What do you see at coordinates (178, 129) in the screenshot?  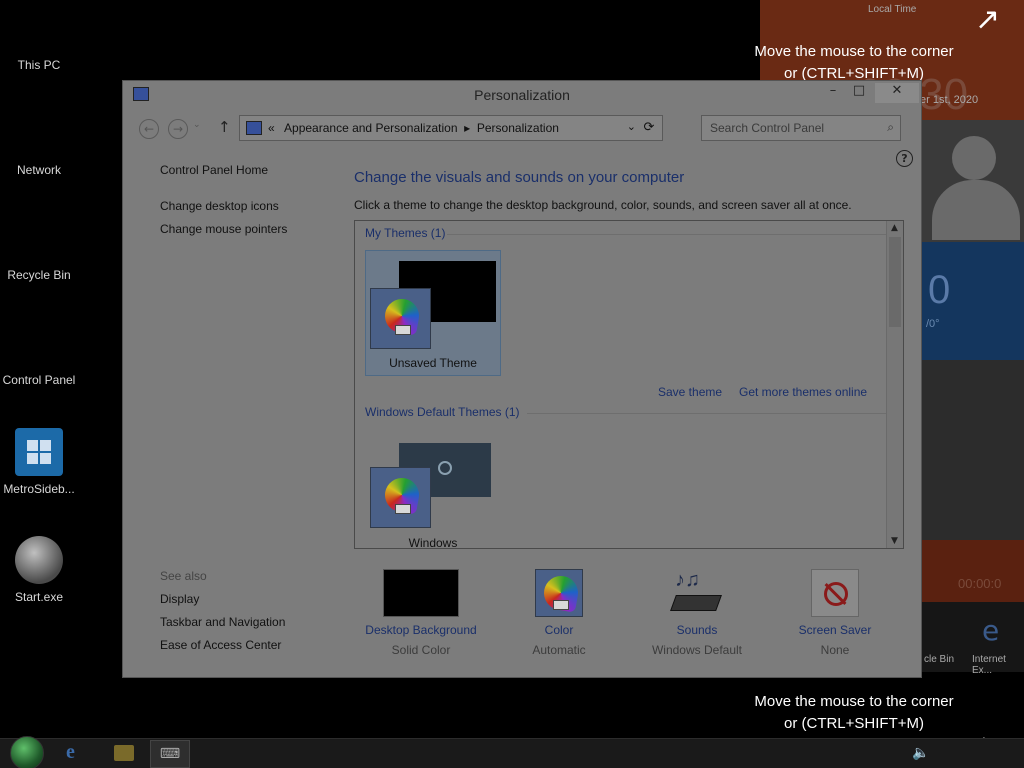 I see `forward-button: →` at bounding box center [178, 129].